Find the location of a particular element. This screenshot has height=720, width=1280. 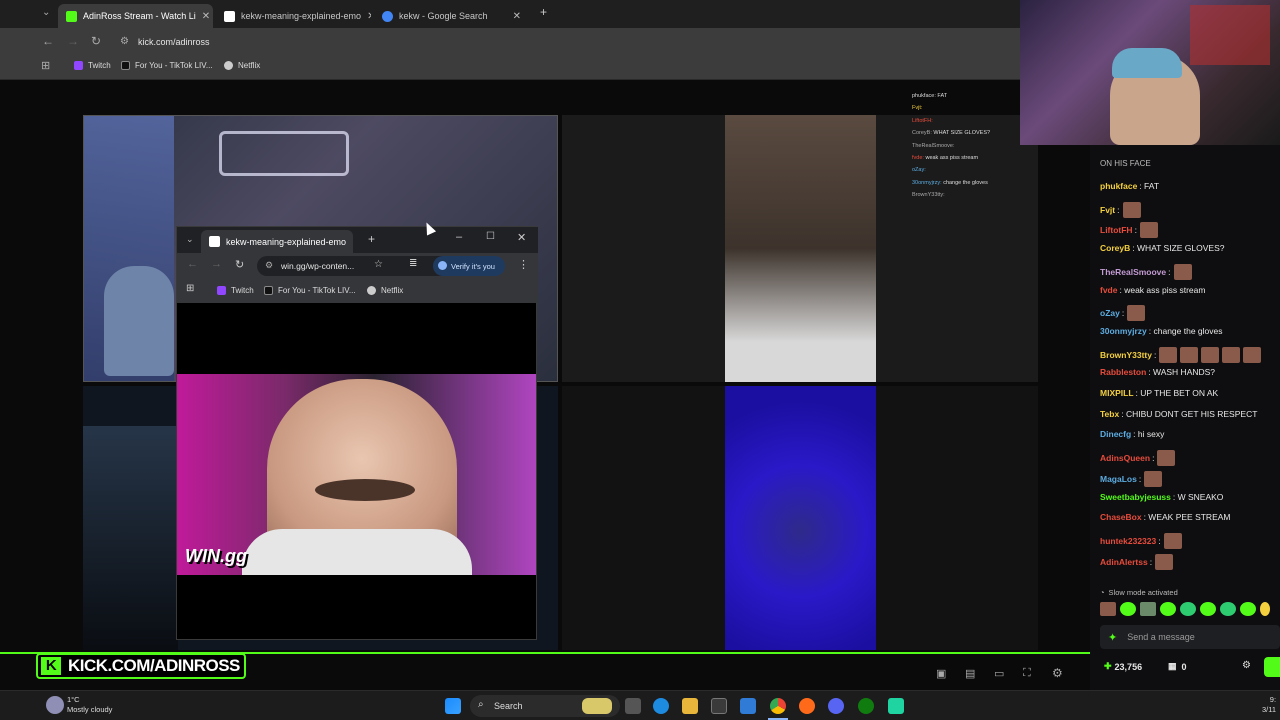

chat-username: BrownY33tty is located at coordinates (1126, 355).